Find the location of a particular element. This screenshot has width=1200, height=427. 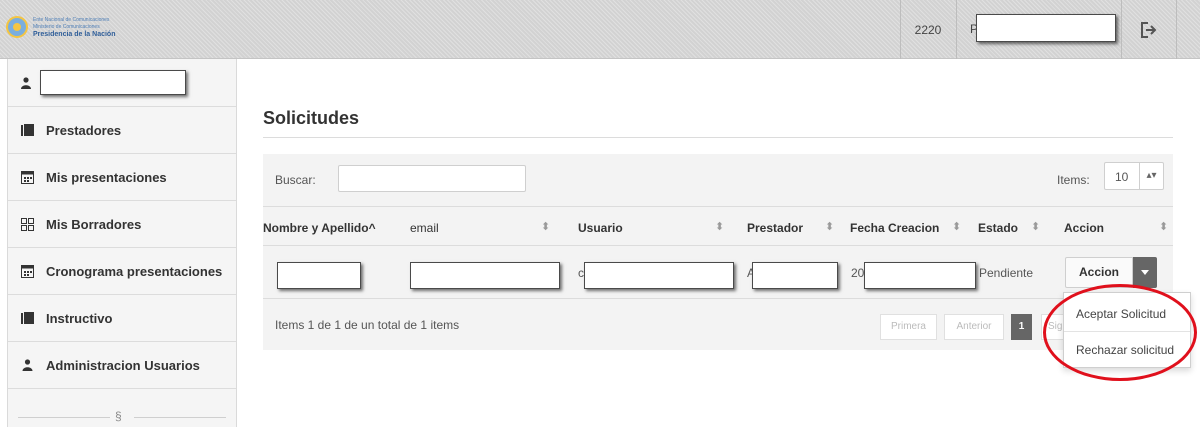

logo-line-3: Presidencia de la Nación is located at coordinates (74, 34).